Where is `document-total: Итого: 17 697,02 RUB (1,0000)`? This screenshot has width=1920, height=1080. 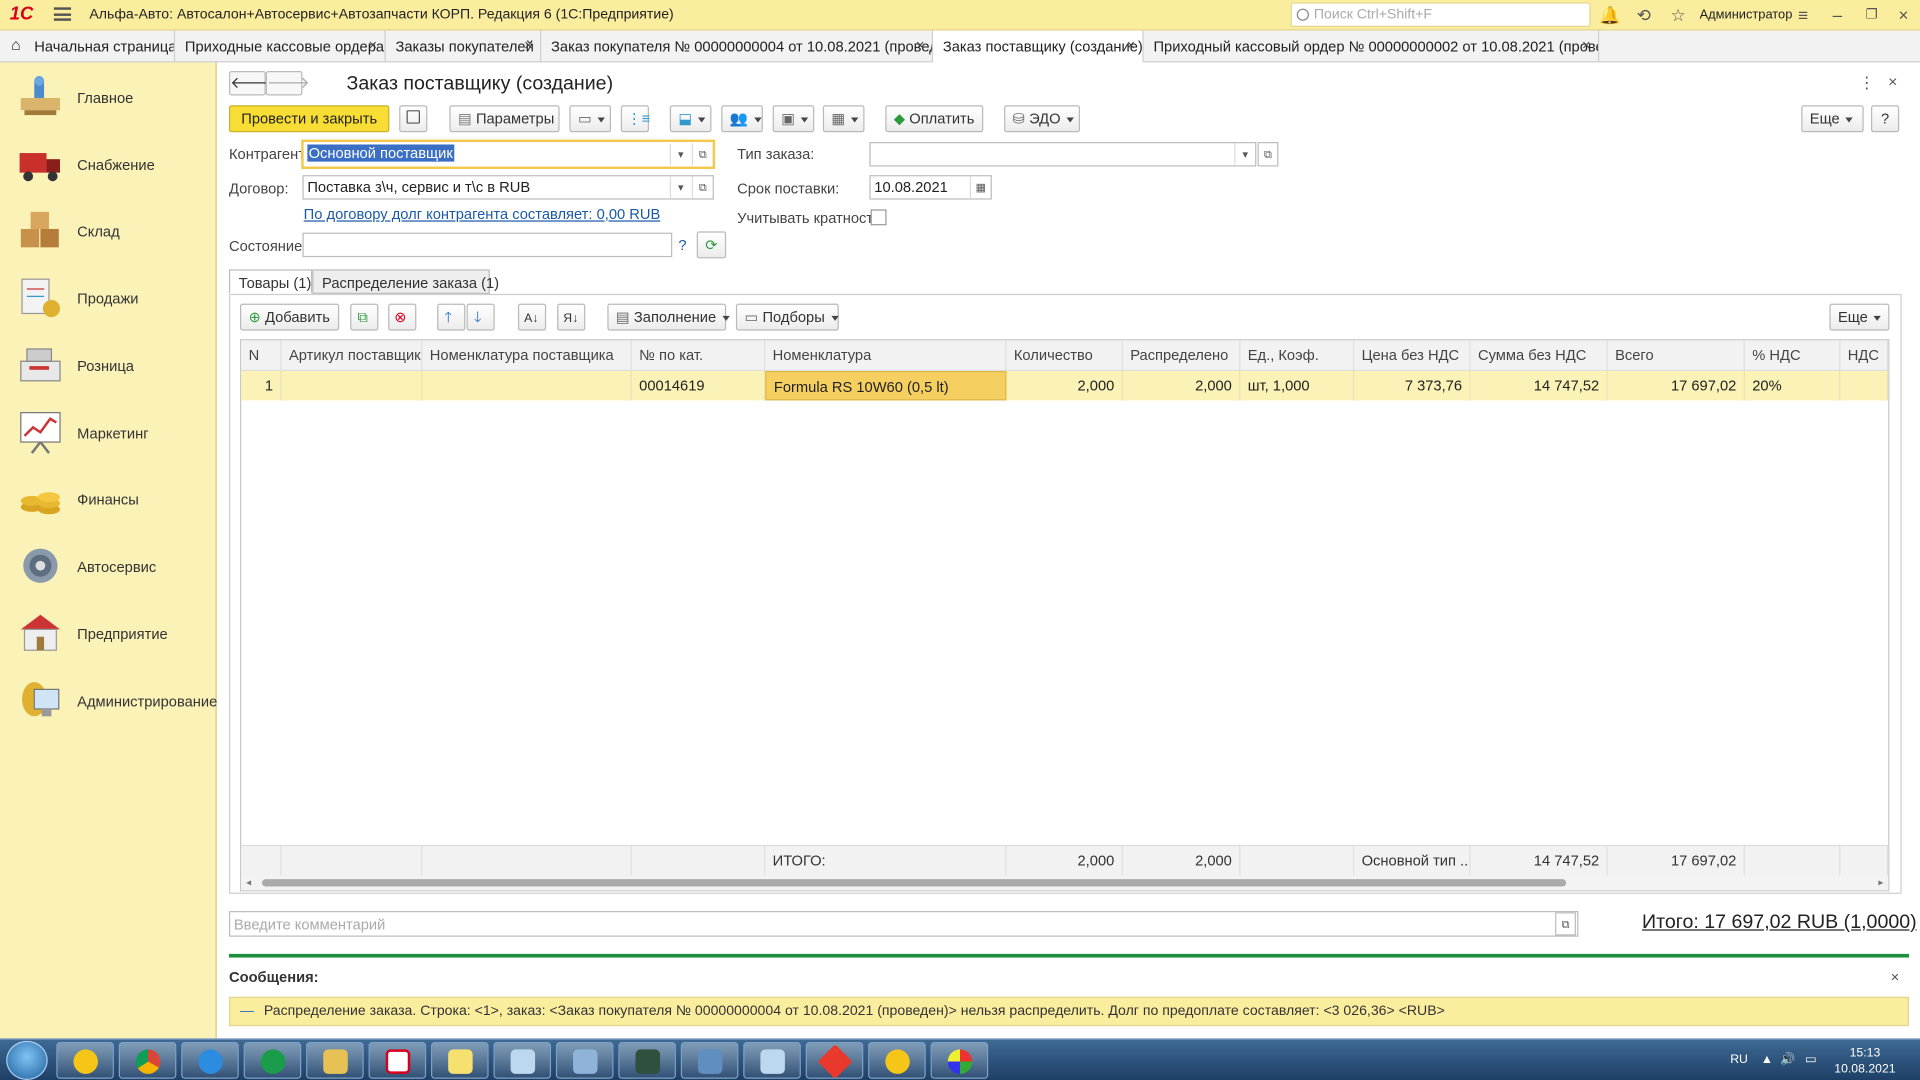 document-total: Итого: 17 697,02 RUB (1,0000) is located at coordinates (1779, 923).